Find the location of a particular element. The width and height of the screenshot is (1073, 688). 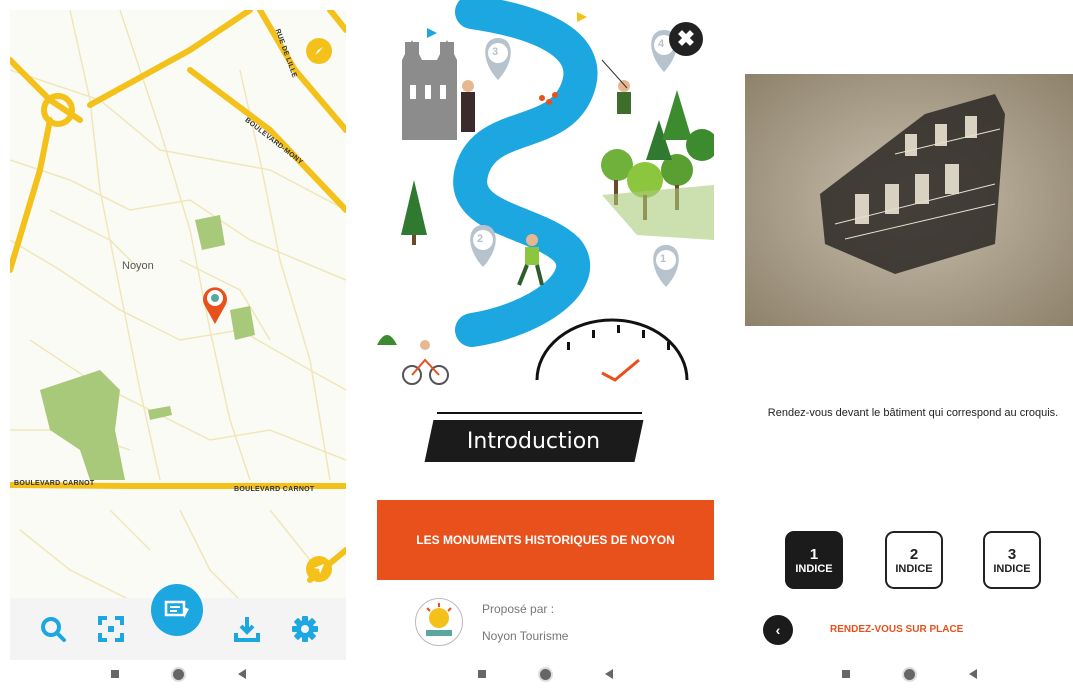

tour-title: LES MONUMENTS HISTORIQUES DE NOYON is located at coordinates (545, 539).